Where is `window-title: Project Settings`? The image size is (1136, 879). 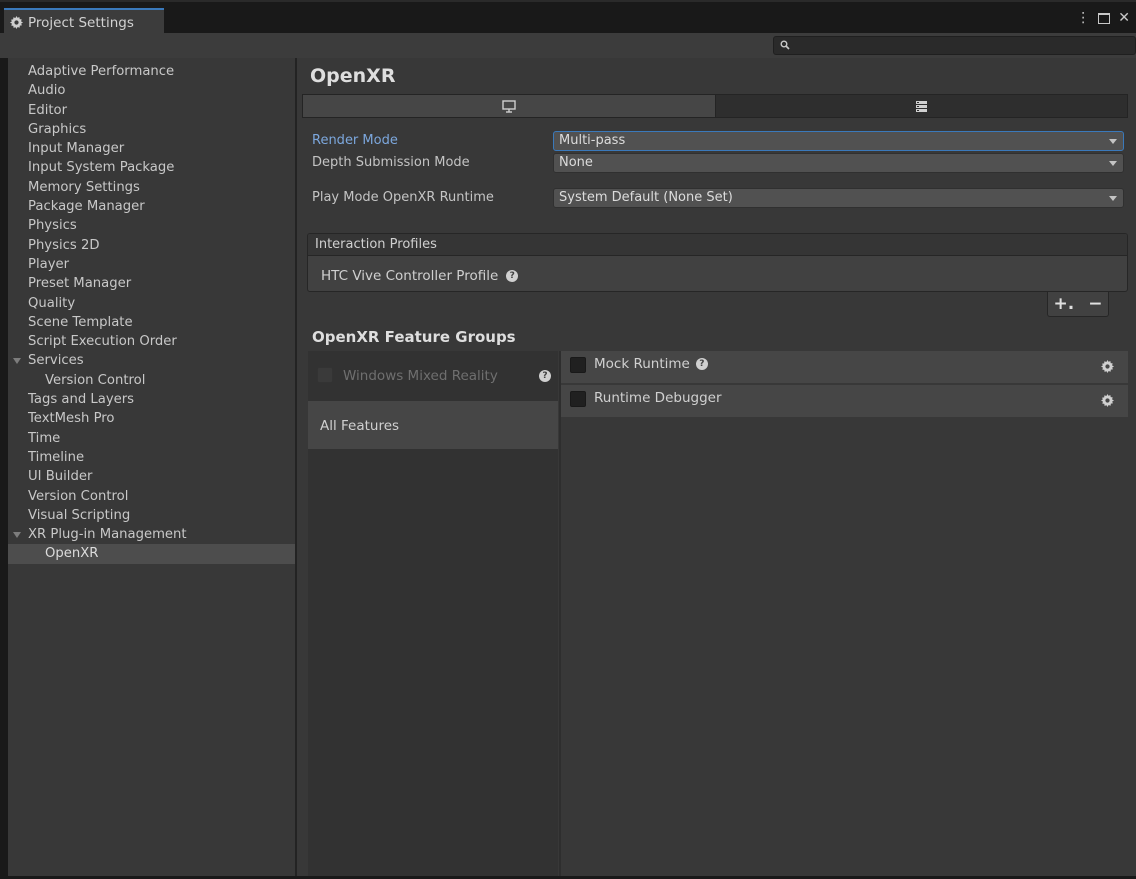 window-title: Project Settings is located at coordinates (81, 22).